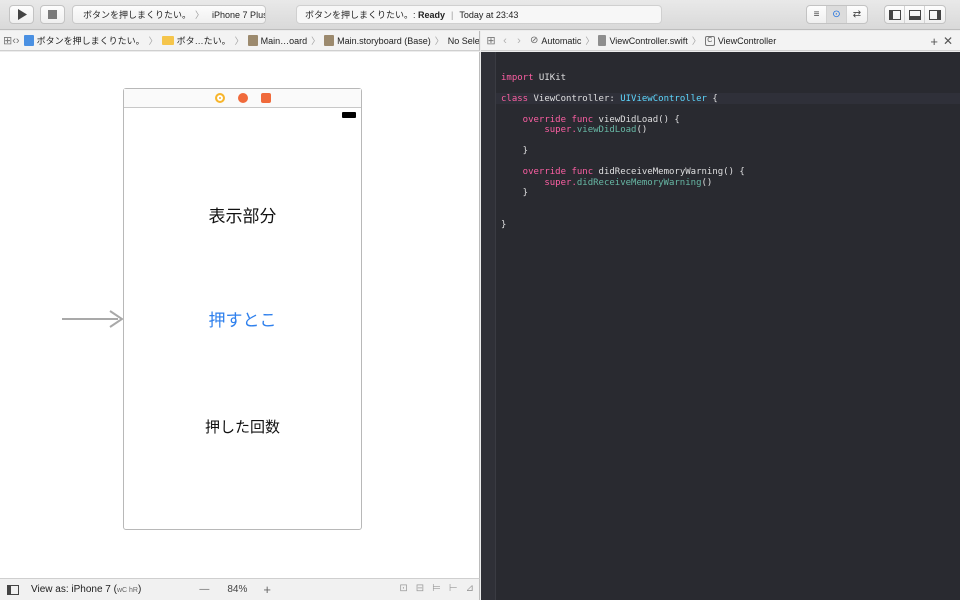 The image size is (960, 600). Describe the element at coordinates (436, 588) in the screenshot. I see `align-icon: ⊨` at that location.